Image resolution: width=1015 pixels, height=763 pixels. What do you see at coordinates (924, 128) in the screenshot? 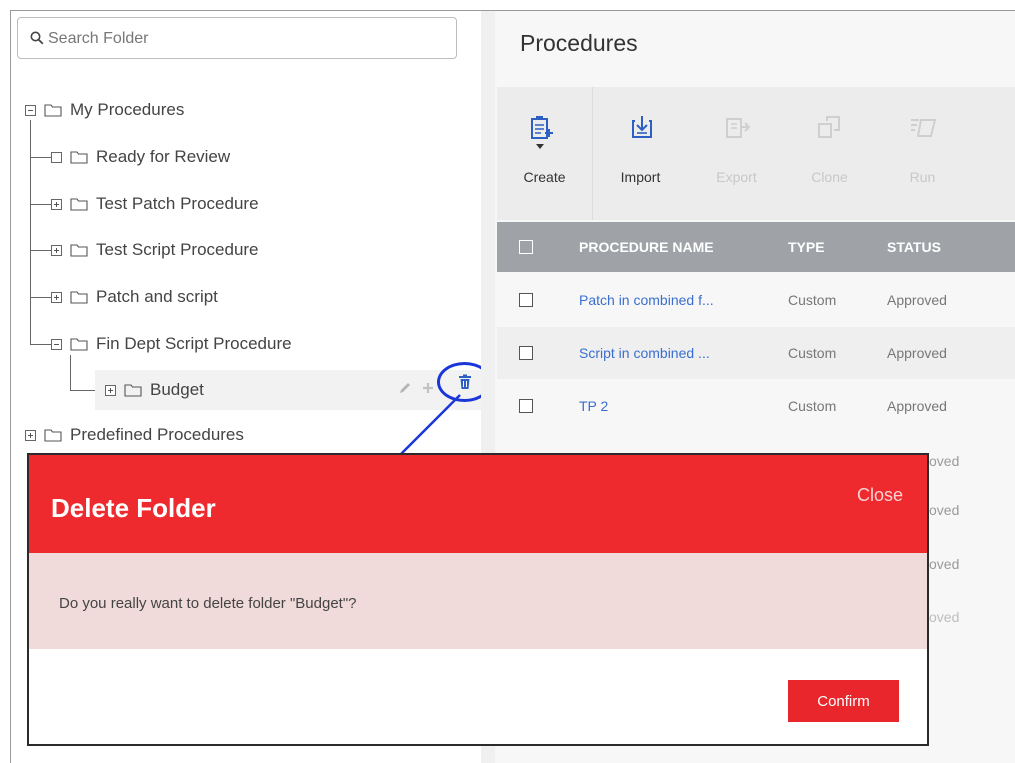
I see `run-icon` at bounding box center [924, 128].